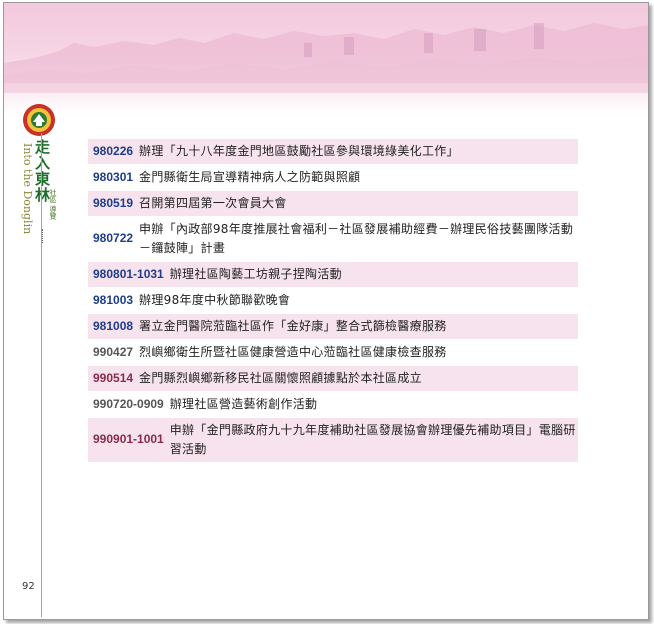 This screenshot has height=624, width=654. What do you see at coordinates (293, 326) in the screenshot?
I see `timeline-event: 署立金門醫院蒞臨社區作「金好康」整合式篩檢醫療服務` at bounding box center [293, 326].